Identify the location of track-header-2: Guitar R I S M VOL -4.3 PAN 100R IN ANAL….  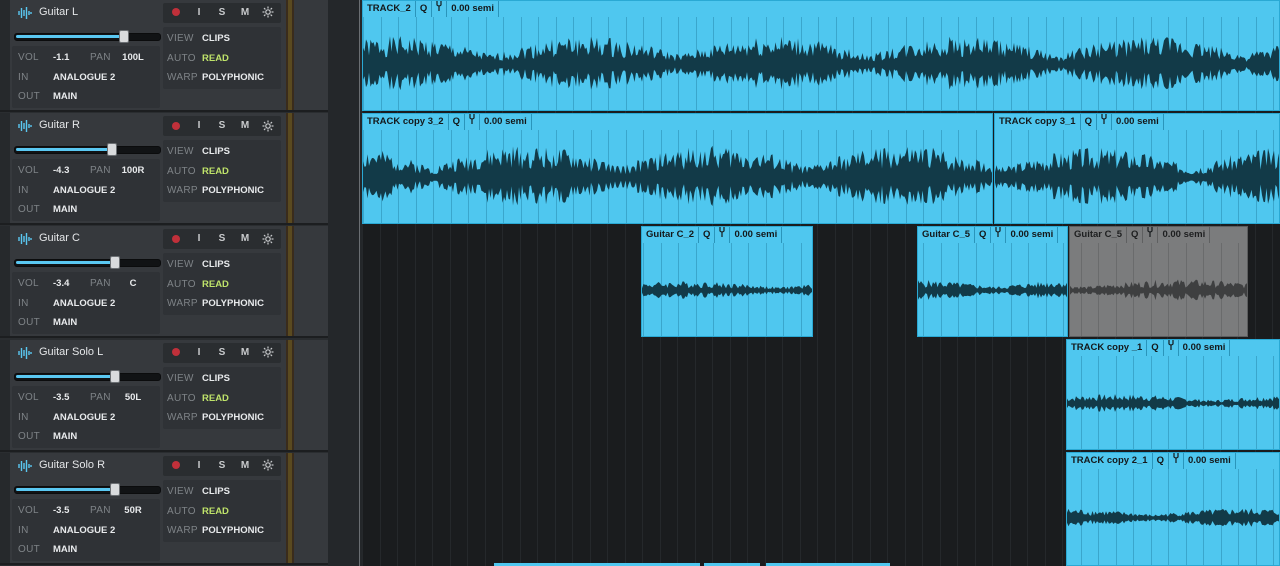
(164, 169).